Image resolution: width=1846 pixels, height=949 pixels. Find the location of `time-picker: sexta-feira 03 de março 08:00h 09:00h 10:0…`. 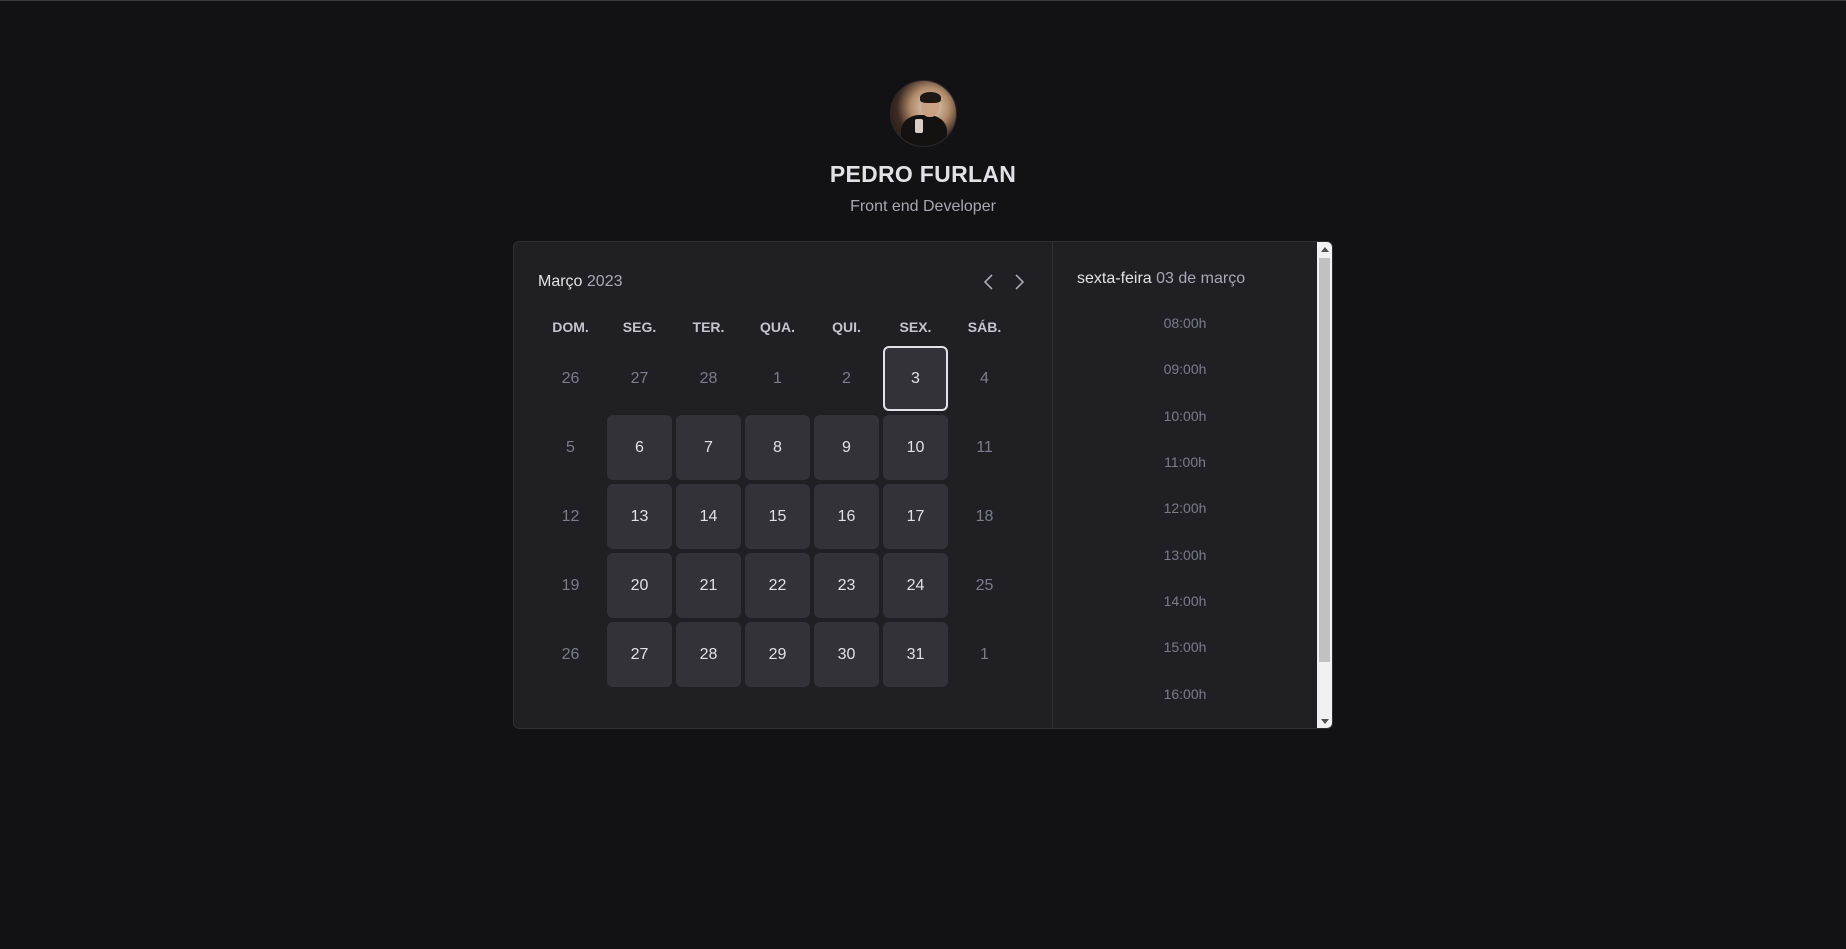

time-picker: sexta-feira 03 de março 08:00h 09:00h 10:0… is located at coordinates (1192, 485).